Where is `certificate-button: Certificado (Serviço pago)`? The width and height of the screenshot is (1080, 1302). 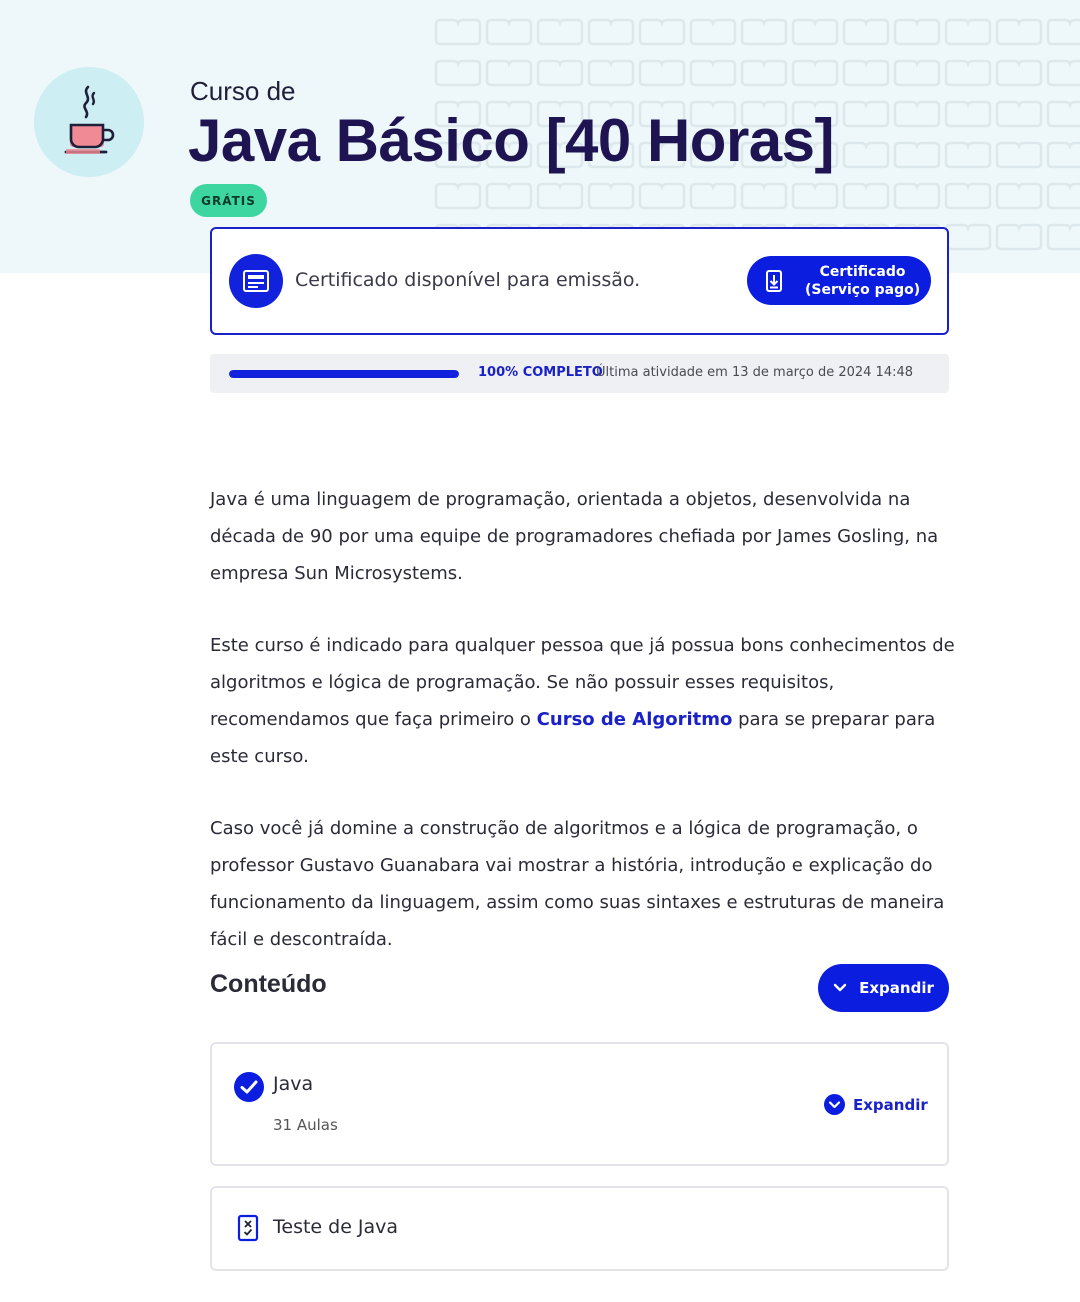
certificate-button: Certificado (Serviço pago) is located at coordinates (839, 280).